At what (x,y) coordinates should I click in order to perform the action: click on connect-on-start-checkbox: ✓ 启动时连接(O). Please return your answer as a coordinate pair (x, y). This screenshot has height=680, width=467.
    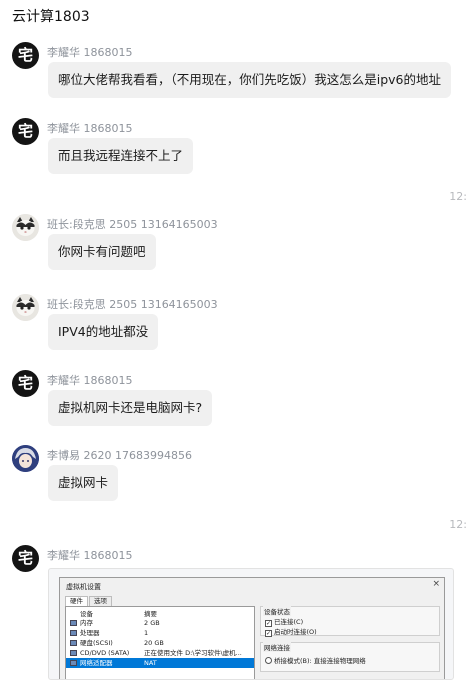
    Looking at the image, I should click on (291, 632).